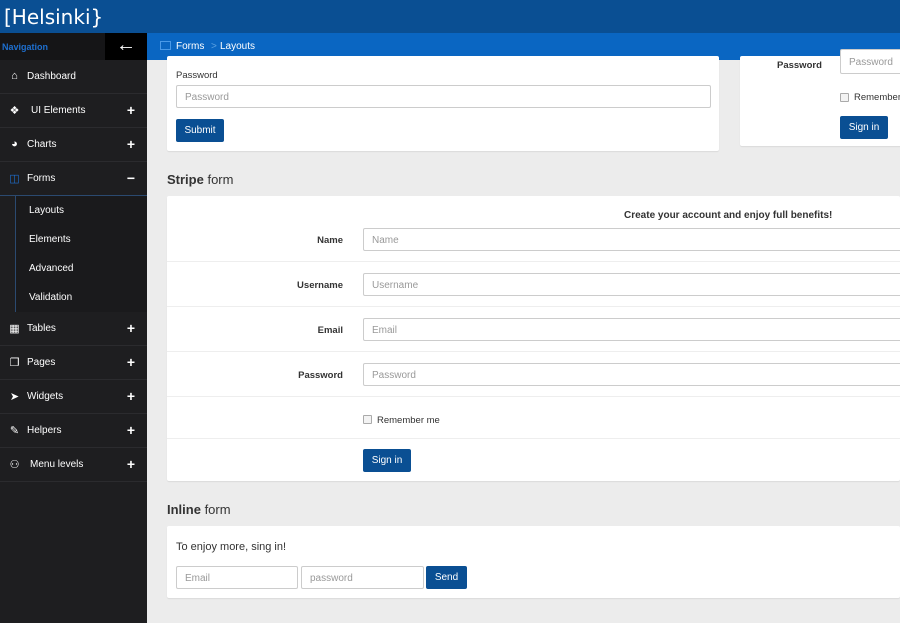 The image size is (900, 623). I want to click on top-bar: [Helsinki}, so click(450, 16).